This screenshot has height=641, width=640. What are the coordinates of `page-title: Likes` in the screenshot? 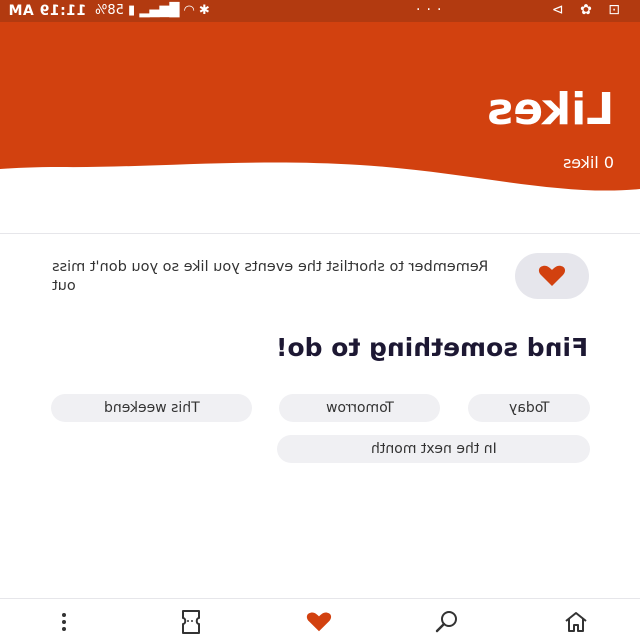 It's located at (550, 109).